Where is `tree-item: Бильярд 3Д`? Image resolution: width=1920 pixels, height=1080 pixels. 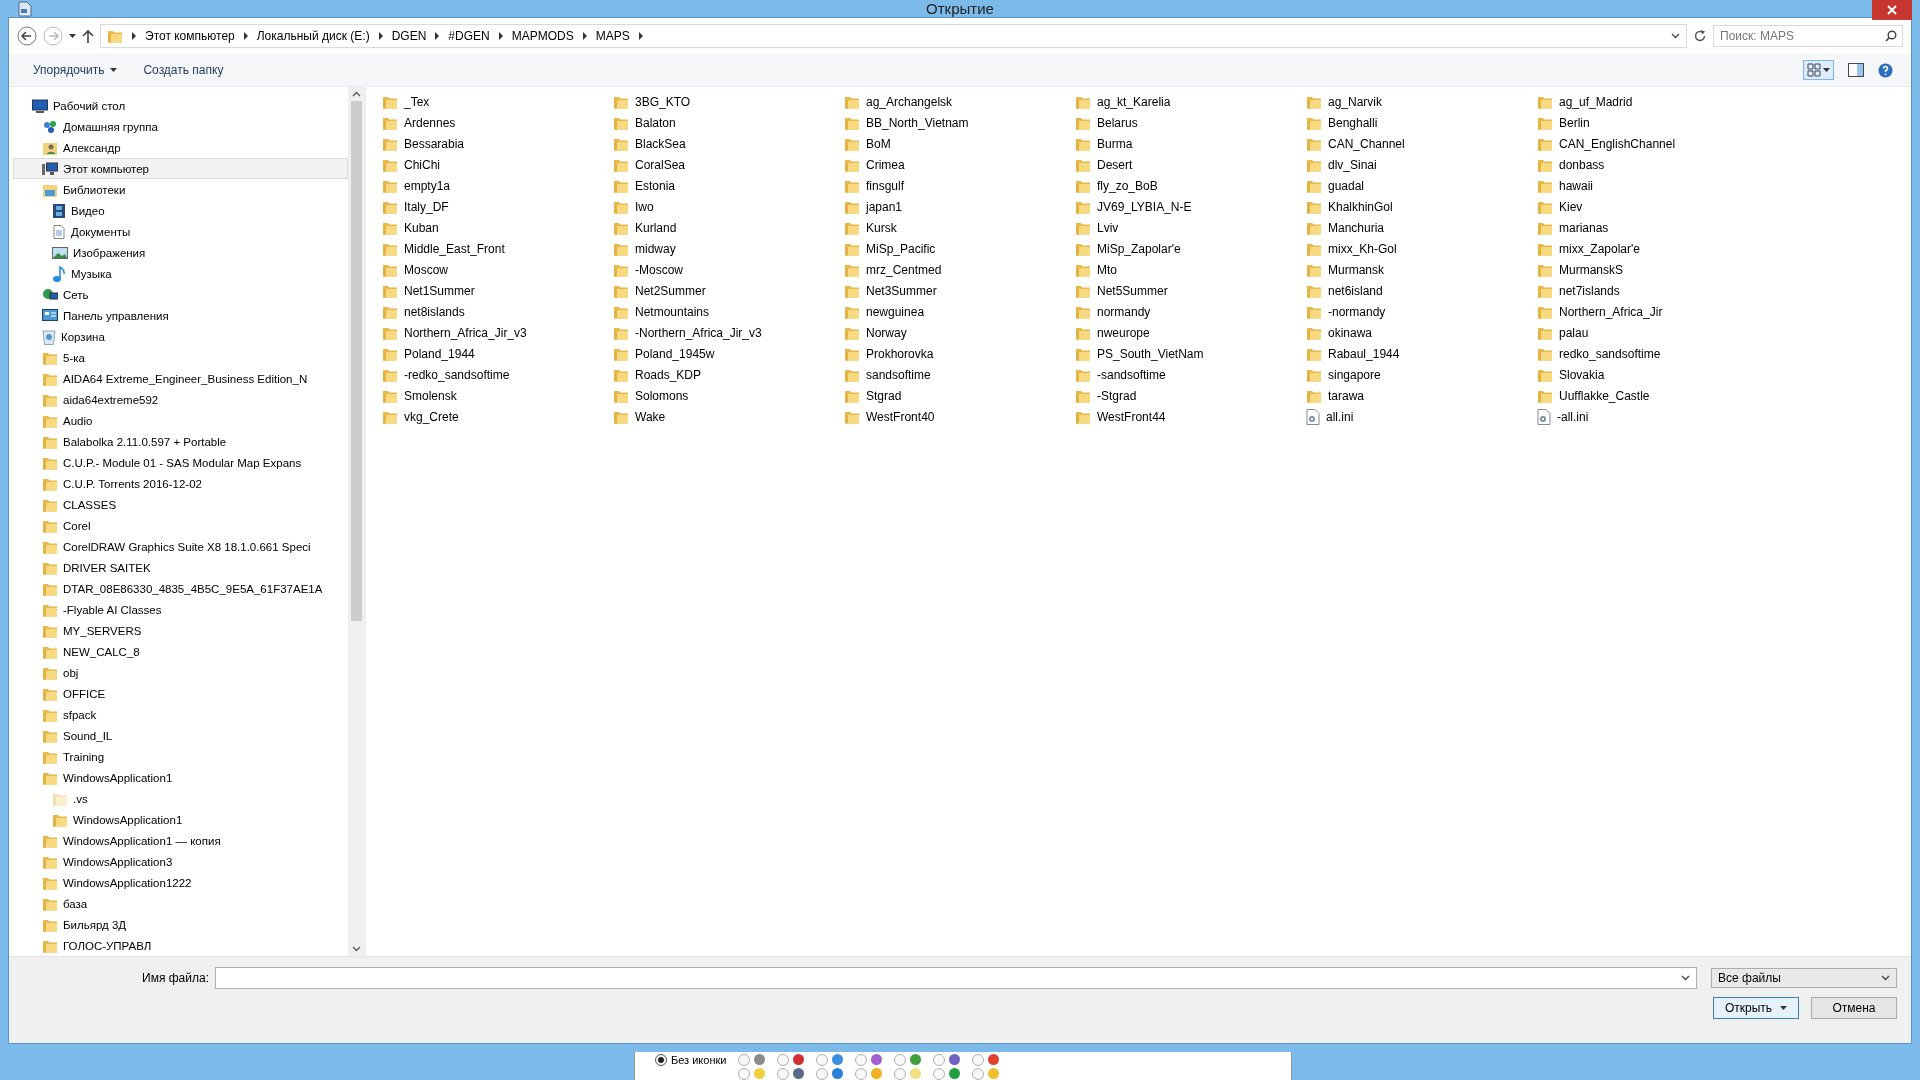 tree-item: Бильярд 3Д is located at coordinates (180, 924).